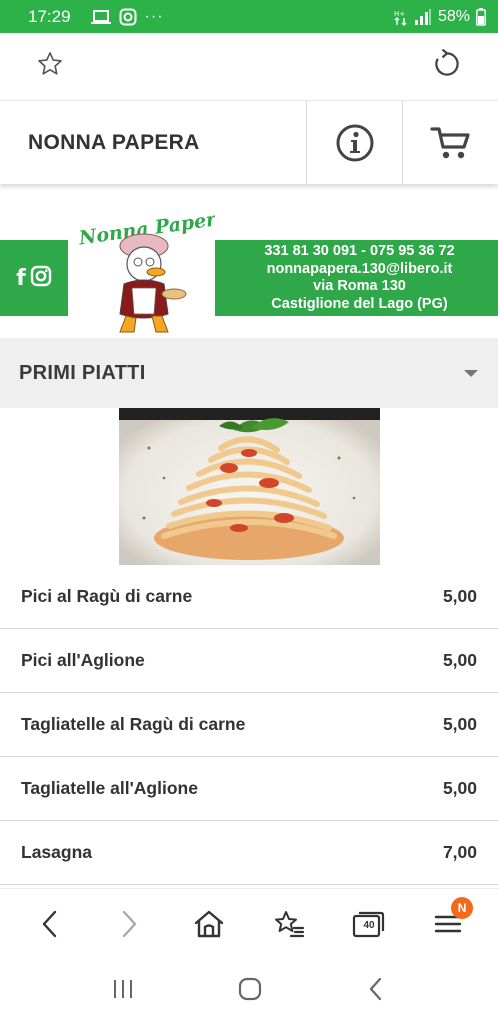 The width and height of the screenshot is (498, 1024). What do you see at coordinates (471, 373) in the screenshot?
I see `chevron-down-icon` at bounding box center [471, 373].